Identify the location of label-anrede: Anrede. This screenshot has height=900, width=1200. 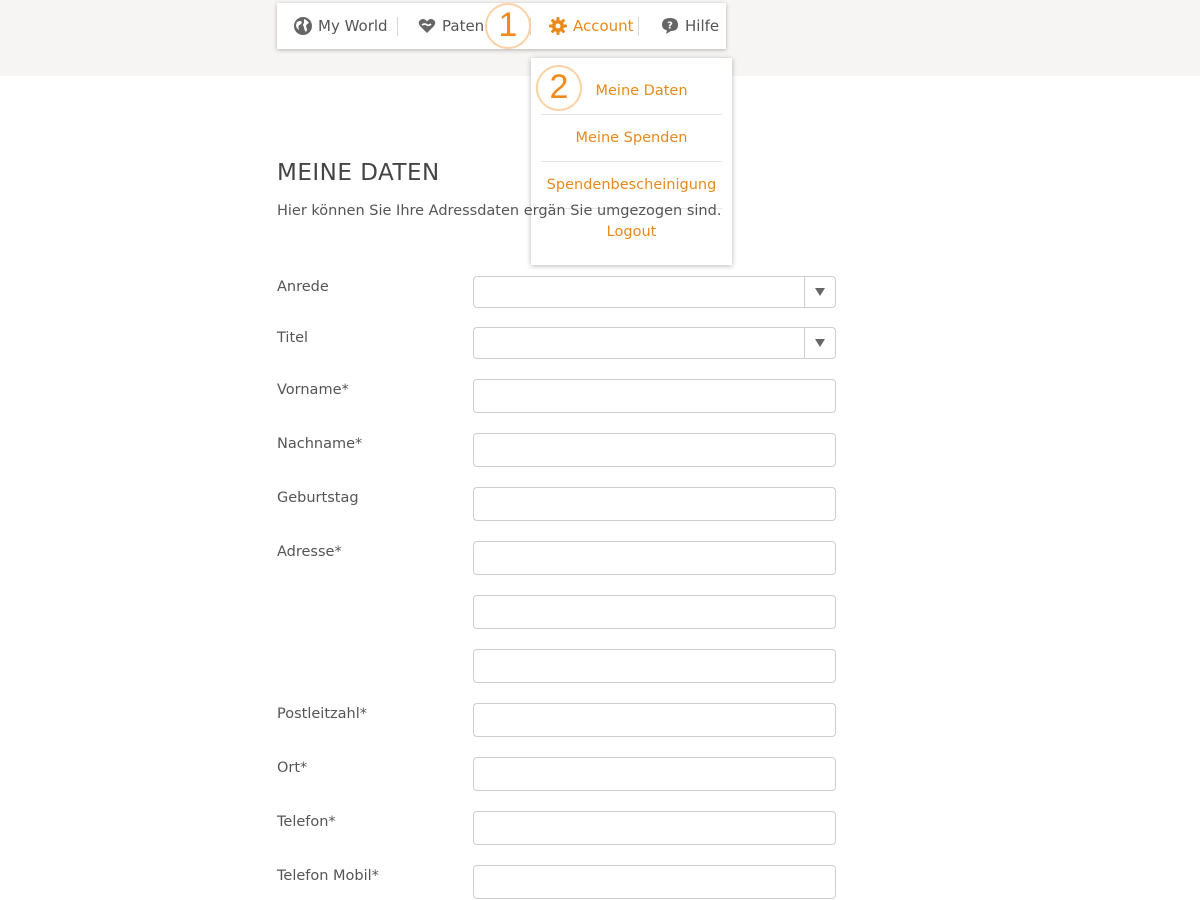
(303, 287).